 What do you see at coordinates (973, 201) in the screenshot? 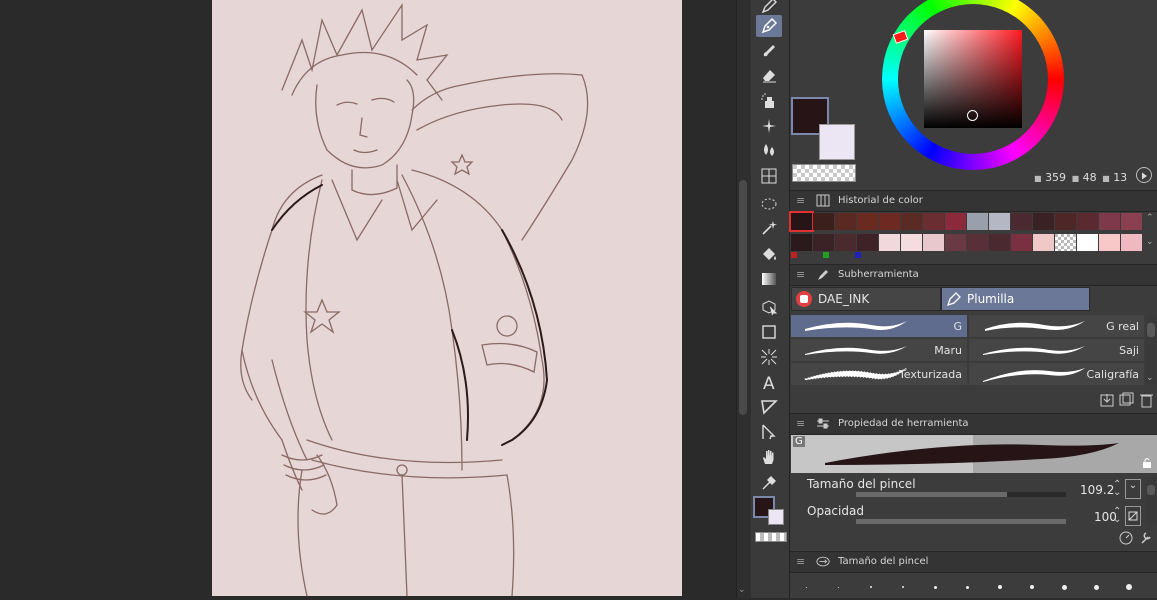
I see `color-history-header: ≡ Historial de color` at bounding box center [973, 201].